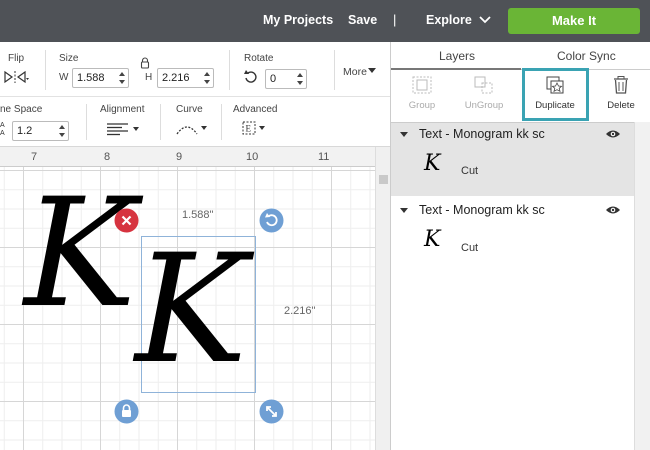 Image resolution: width=650 pixels, height=450 pixels. I want to click on width-label: W, so click(64, 77).